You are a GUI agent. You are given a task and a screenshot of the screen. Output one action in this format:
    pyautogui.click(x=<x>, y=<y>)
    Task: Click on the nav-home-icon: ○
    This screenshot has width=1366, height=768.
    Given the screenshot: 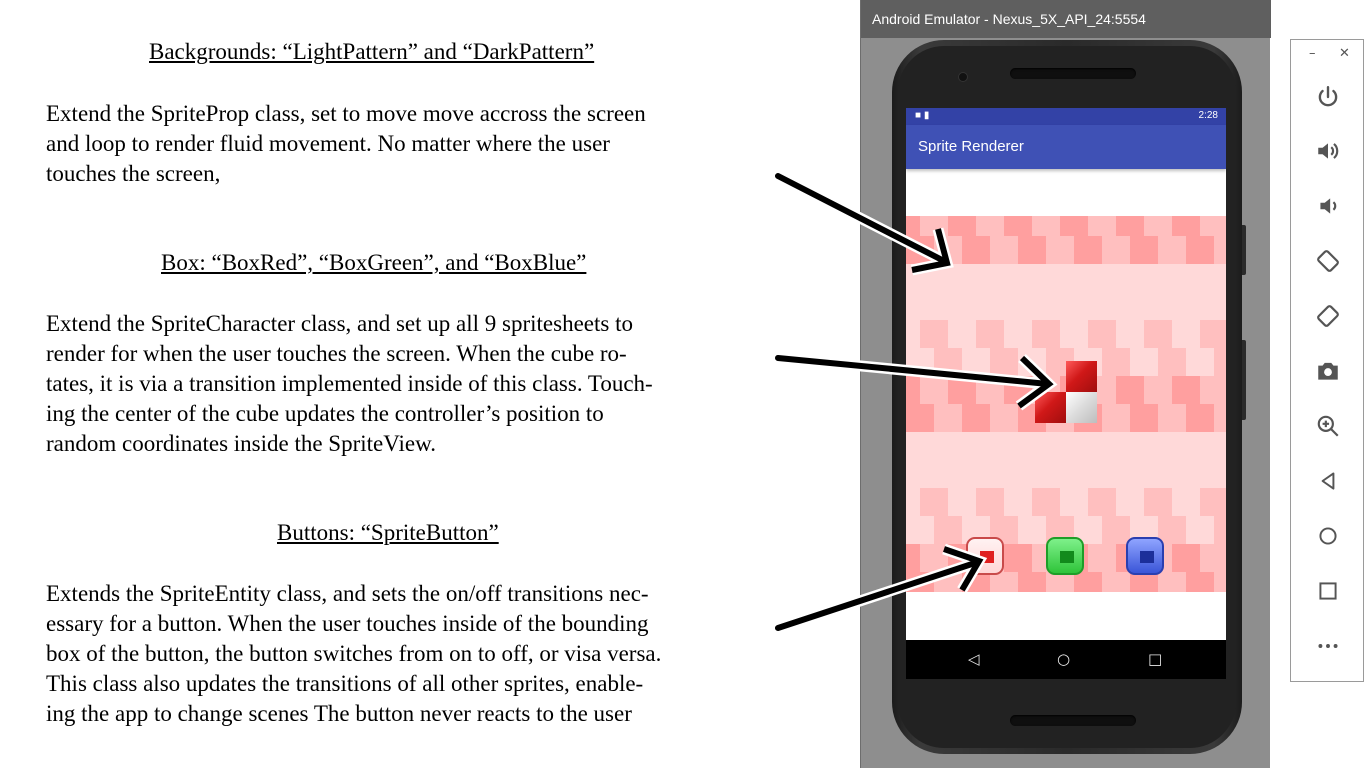 What is the action you would take?
    pyautogui.click(x=1063, y=659)
    